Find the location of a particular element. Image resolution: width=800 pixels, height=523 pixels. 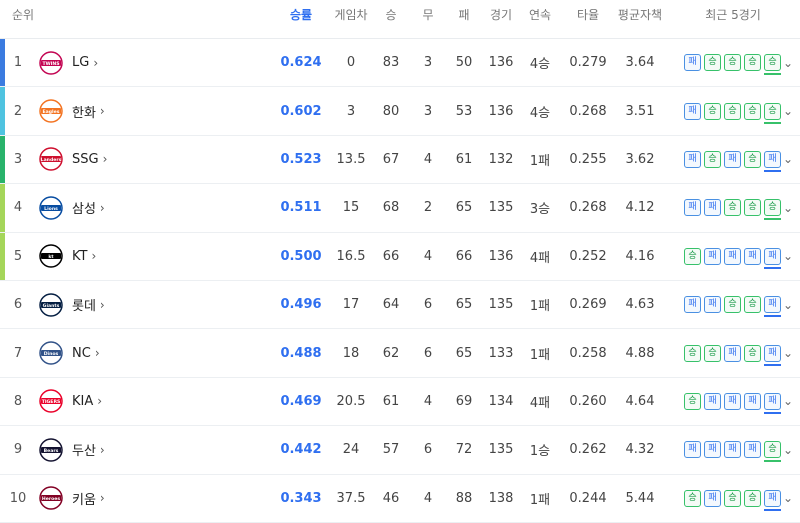

era-cell: 5.44 is located at coordinates (640, 498).